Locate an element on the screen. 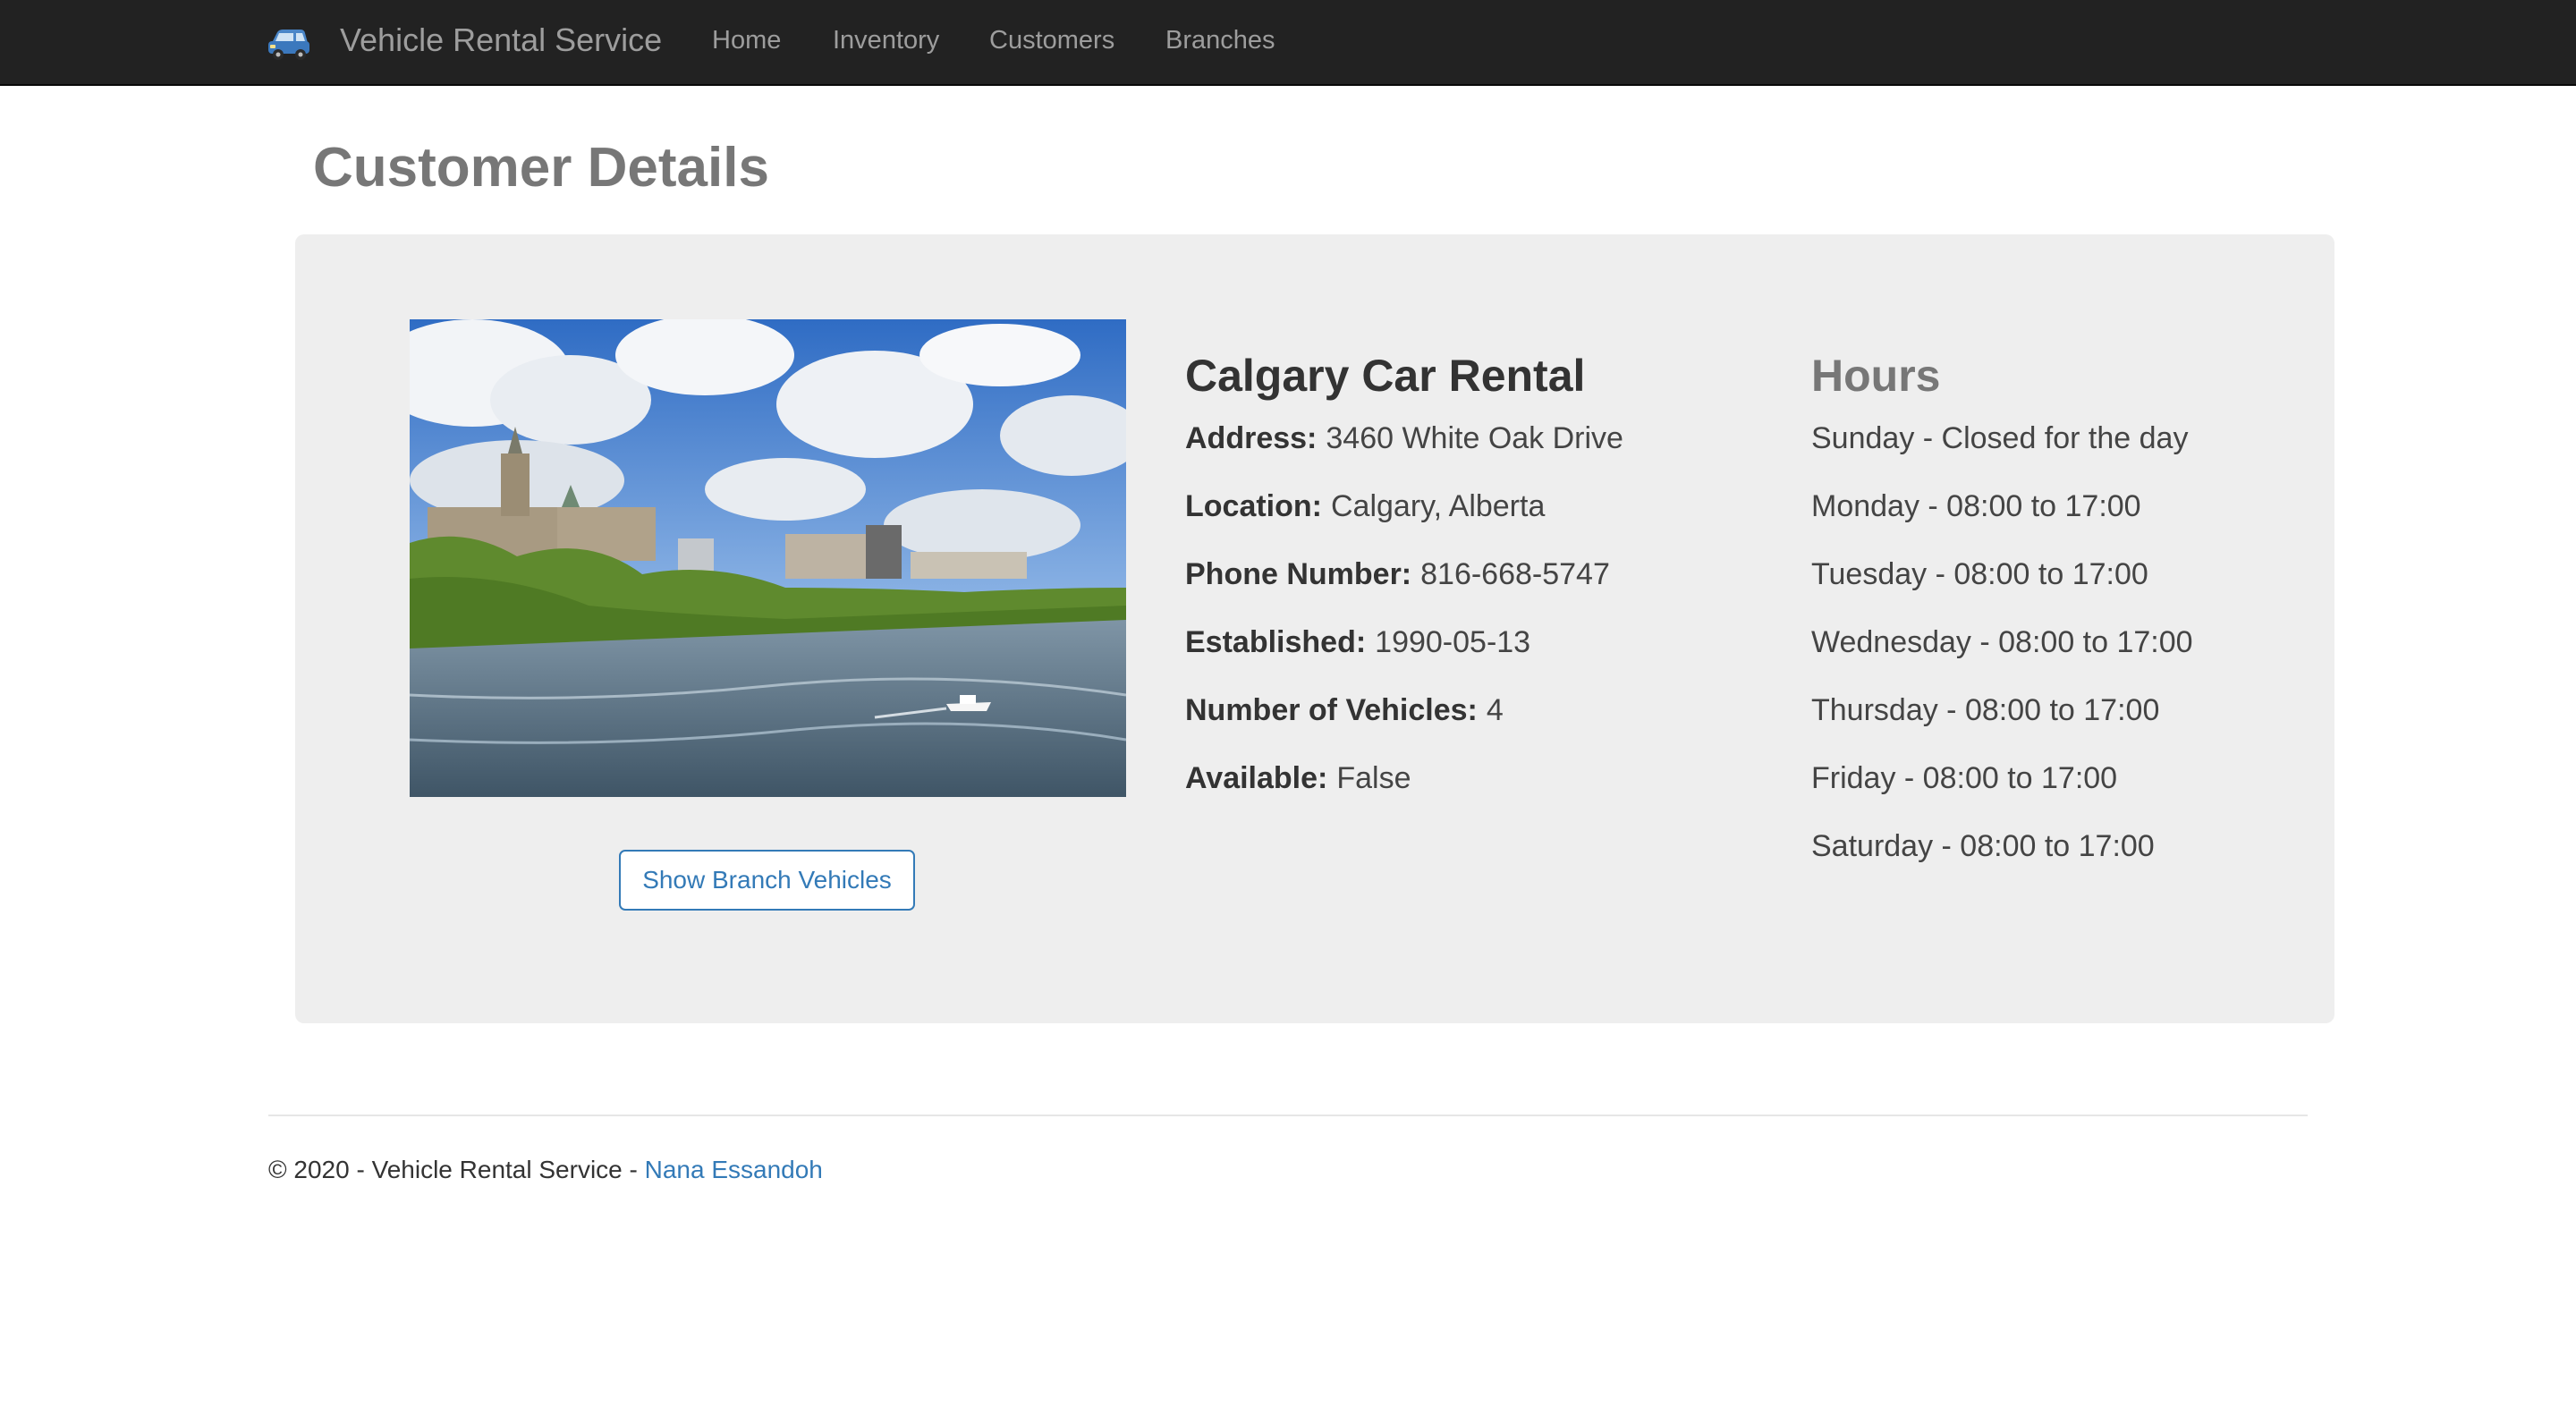 The height and width of the screenshot is (1407, 2576). detail-value: False is located at coordinates (1373, 778).